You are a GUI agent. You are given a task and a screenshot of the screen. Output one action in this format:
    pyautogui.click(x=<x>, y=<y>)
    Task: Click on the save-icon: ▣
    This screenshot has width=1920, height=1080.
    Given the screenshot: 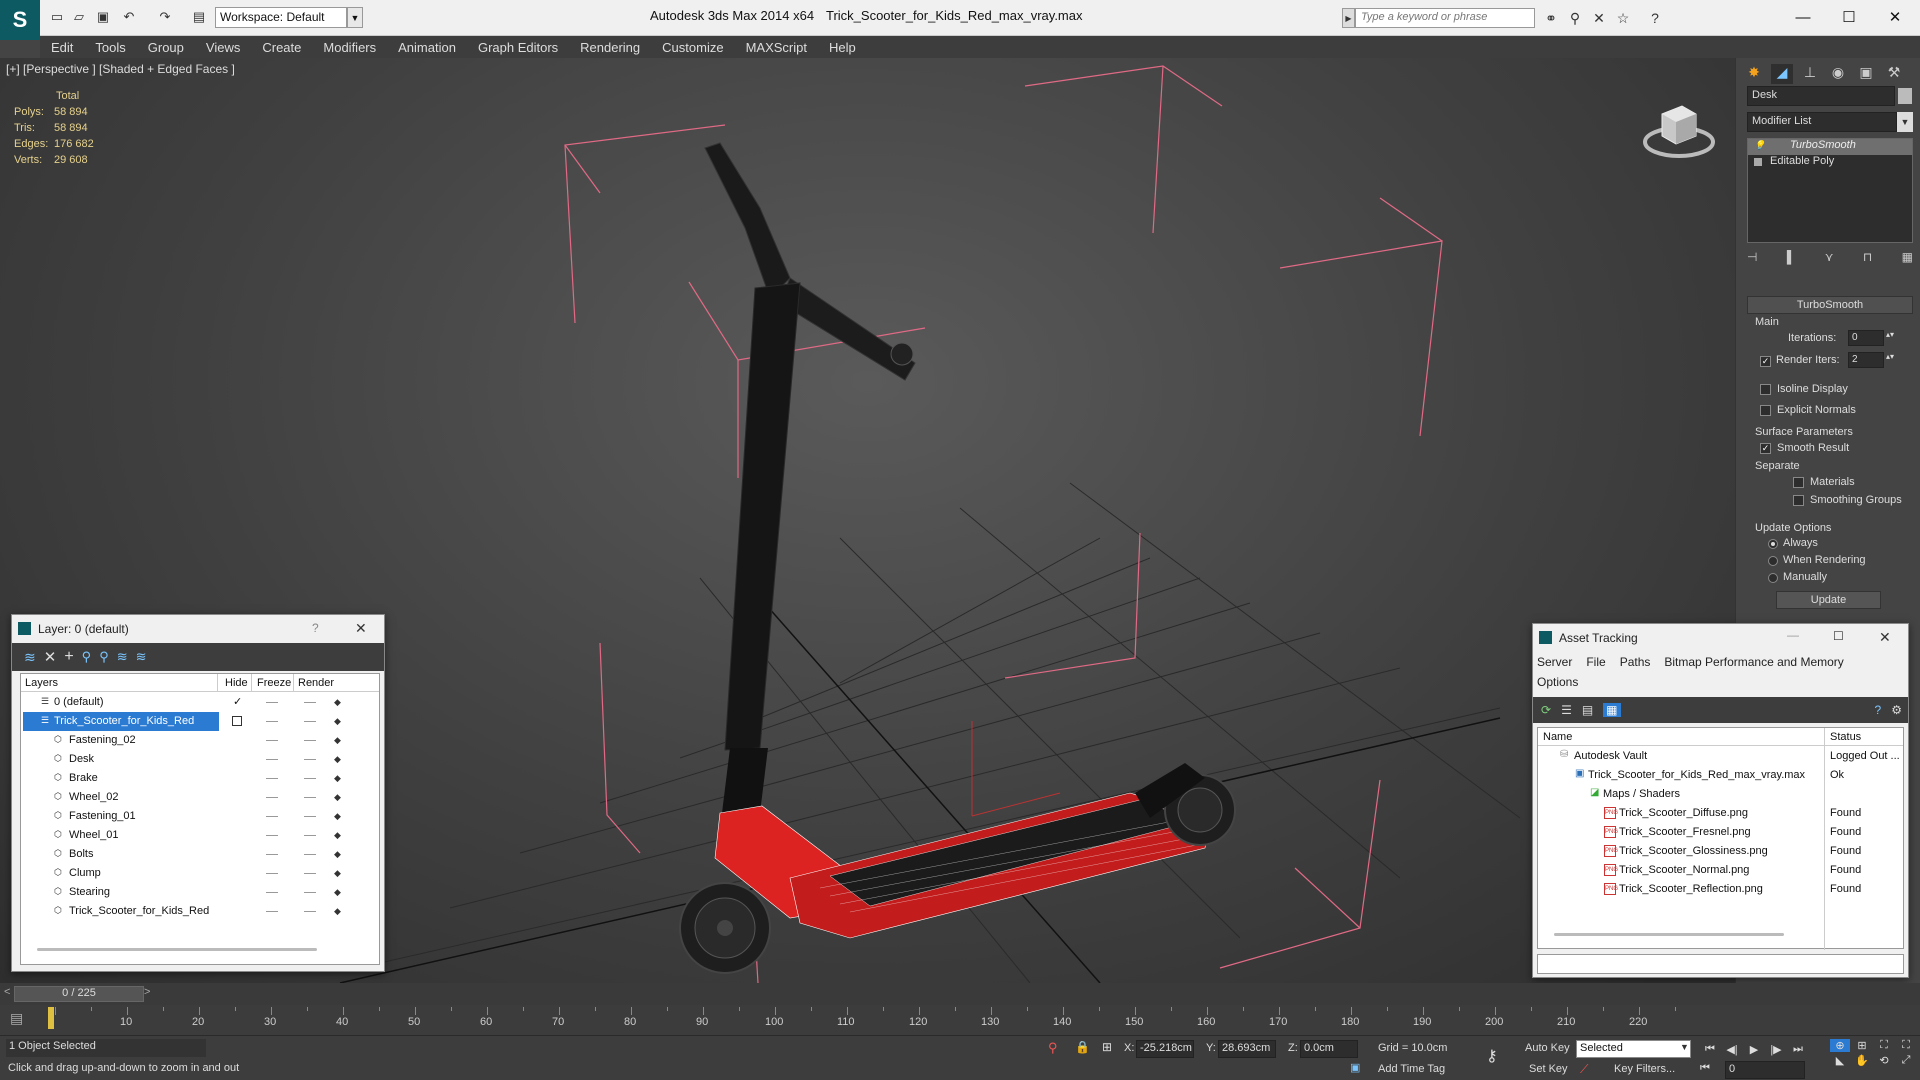 What is the action you would take?
    pyautogui.click(x=103, y=17)
    